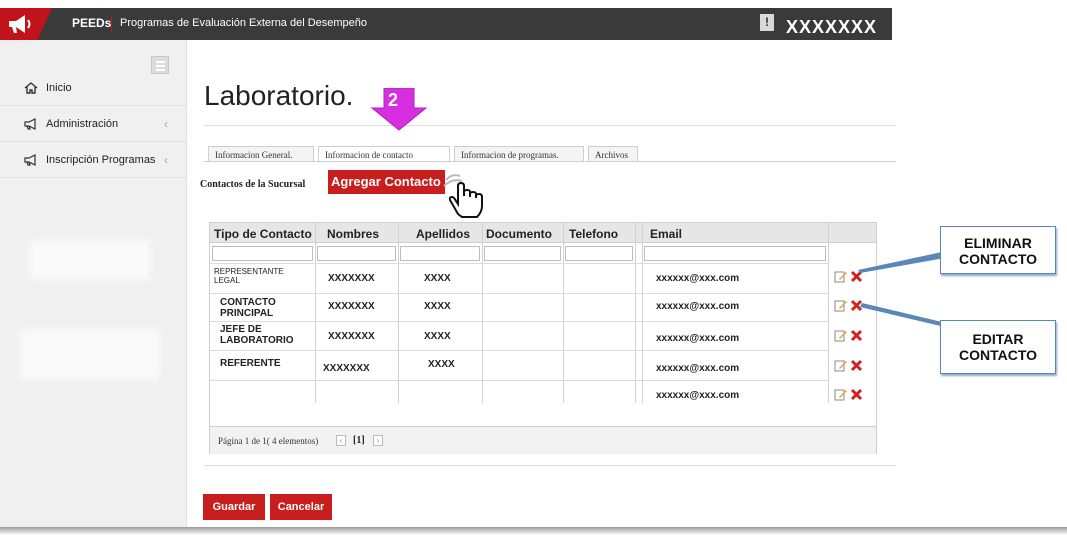  I want to click on cell-tipo: REPRESENTANTE LEGAL, so click(249, 276).